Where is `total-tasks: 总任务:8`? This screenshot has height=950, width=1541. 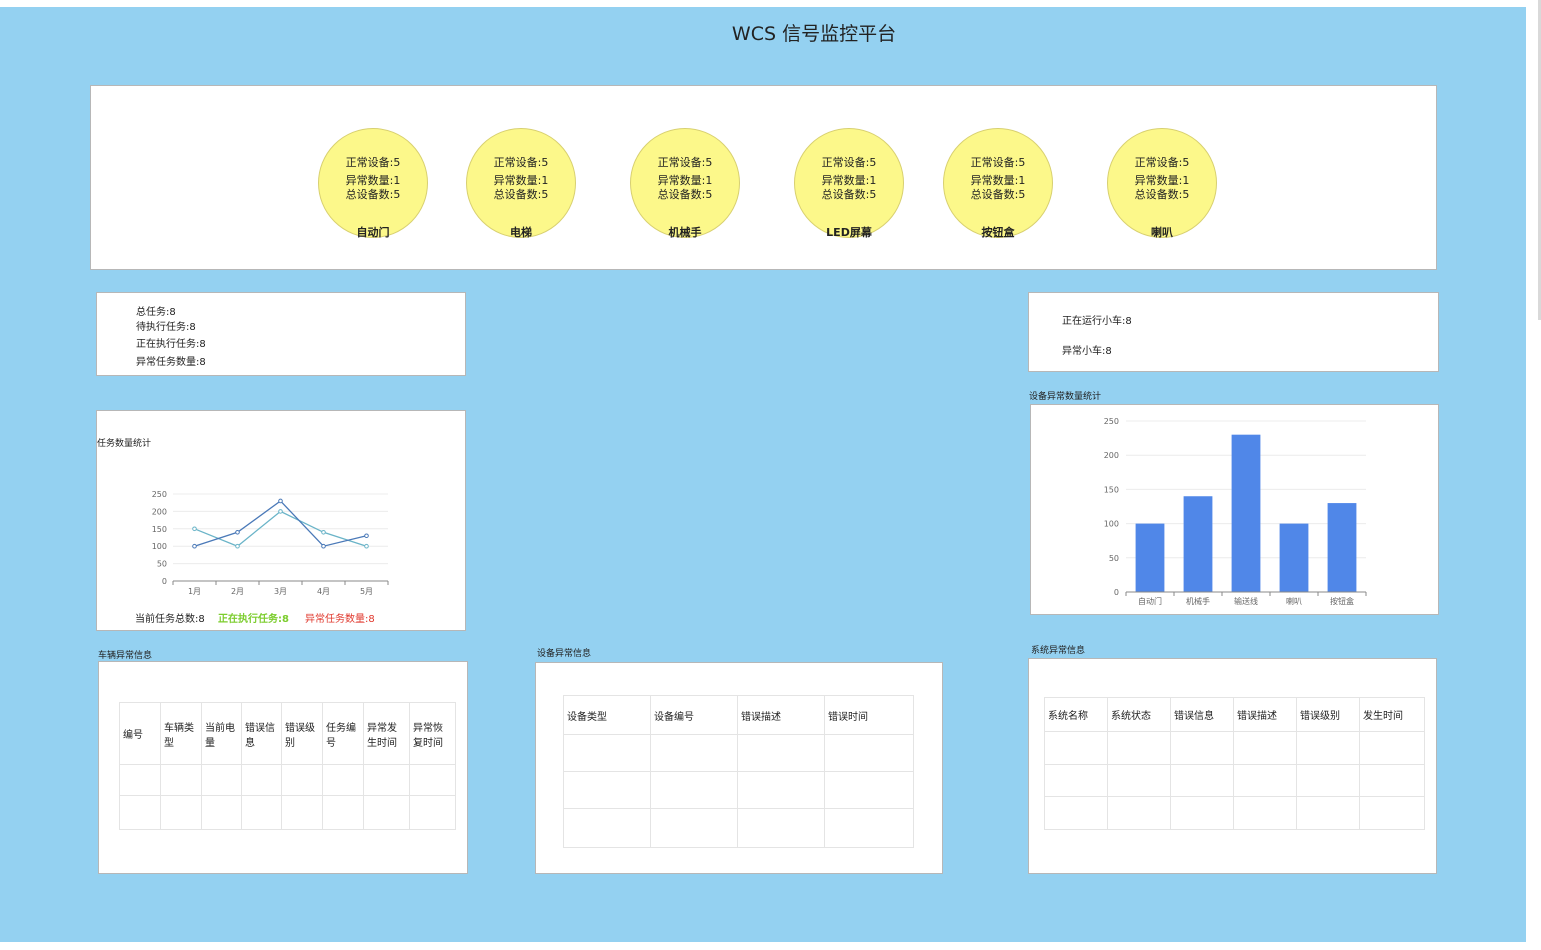
total-tasks: 总任务:8 is located at coordinates (156, 312).